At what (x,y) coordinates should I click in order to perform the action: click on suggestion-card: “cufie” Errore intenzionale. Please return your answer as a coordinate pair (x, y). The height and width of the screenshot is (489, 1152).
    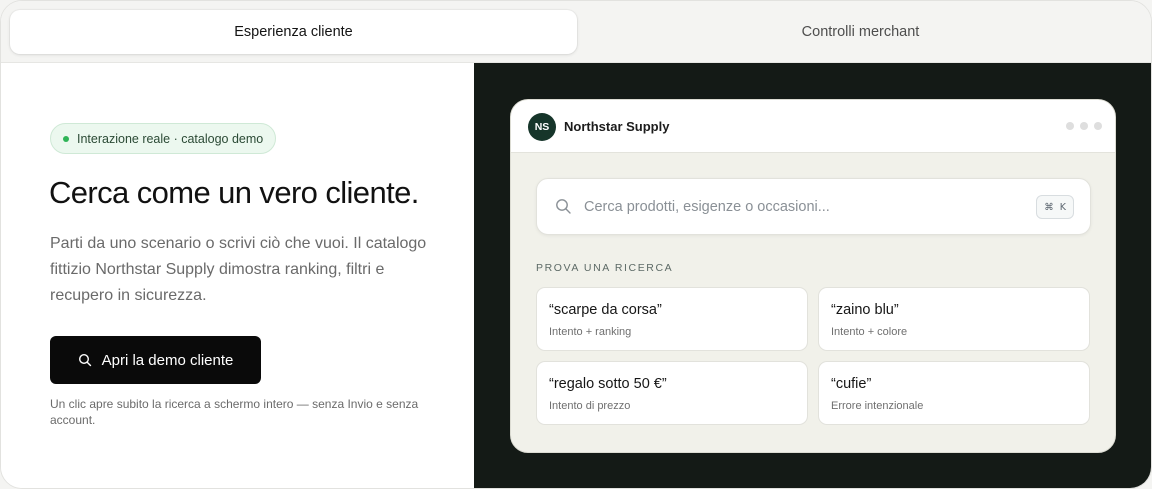
    Looking at the image, I should click on (954, 393).